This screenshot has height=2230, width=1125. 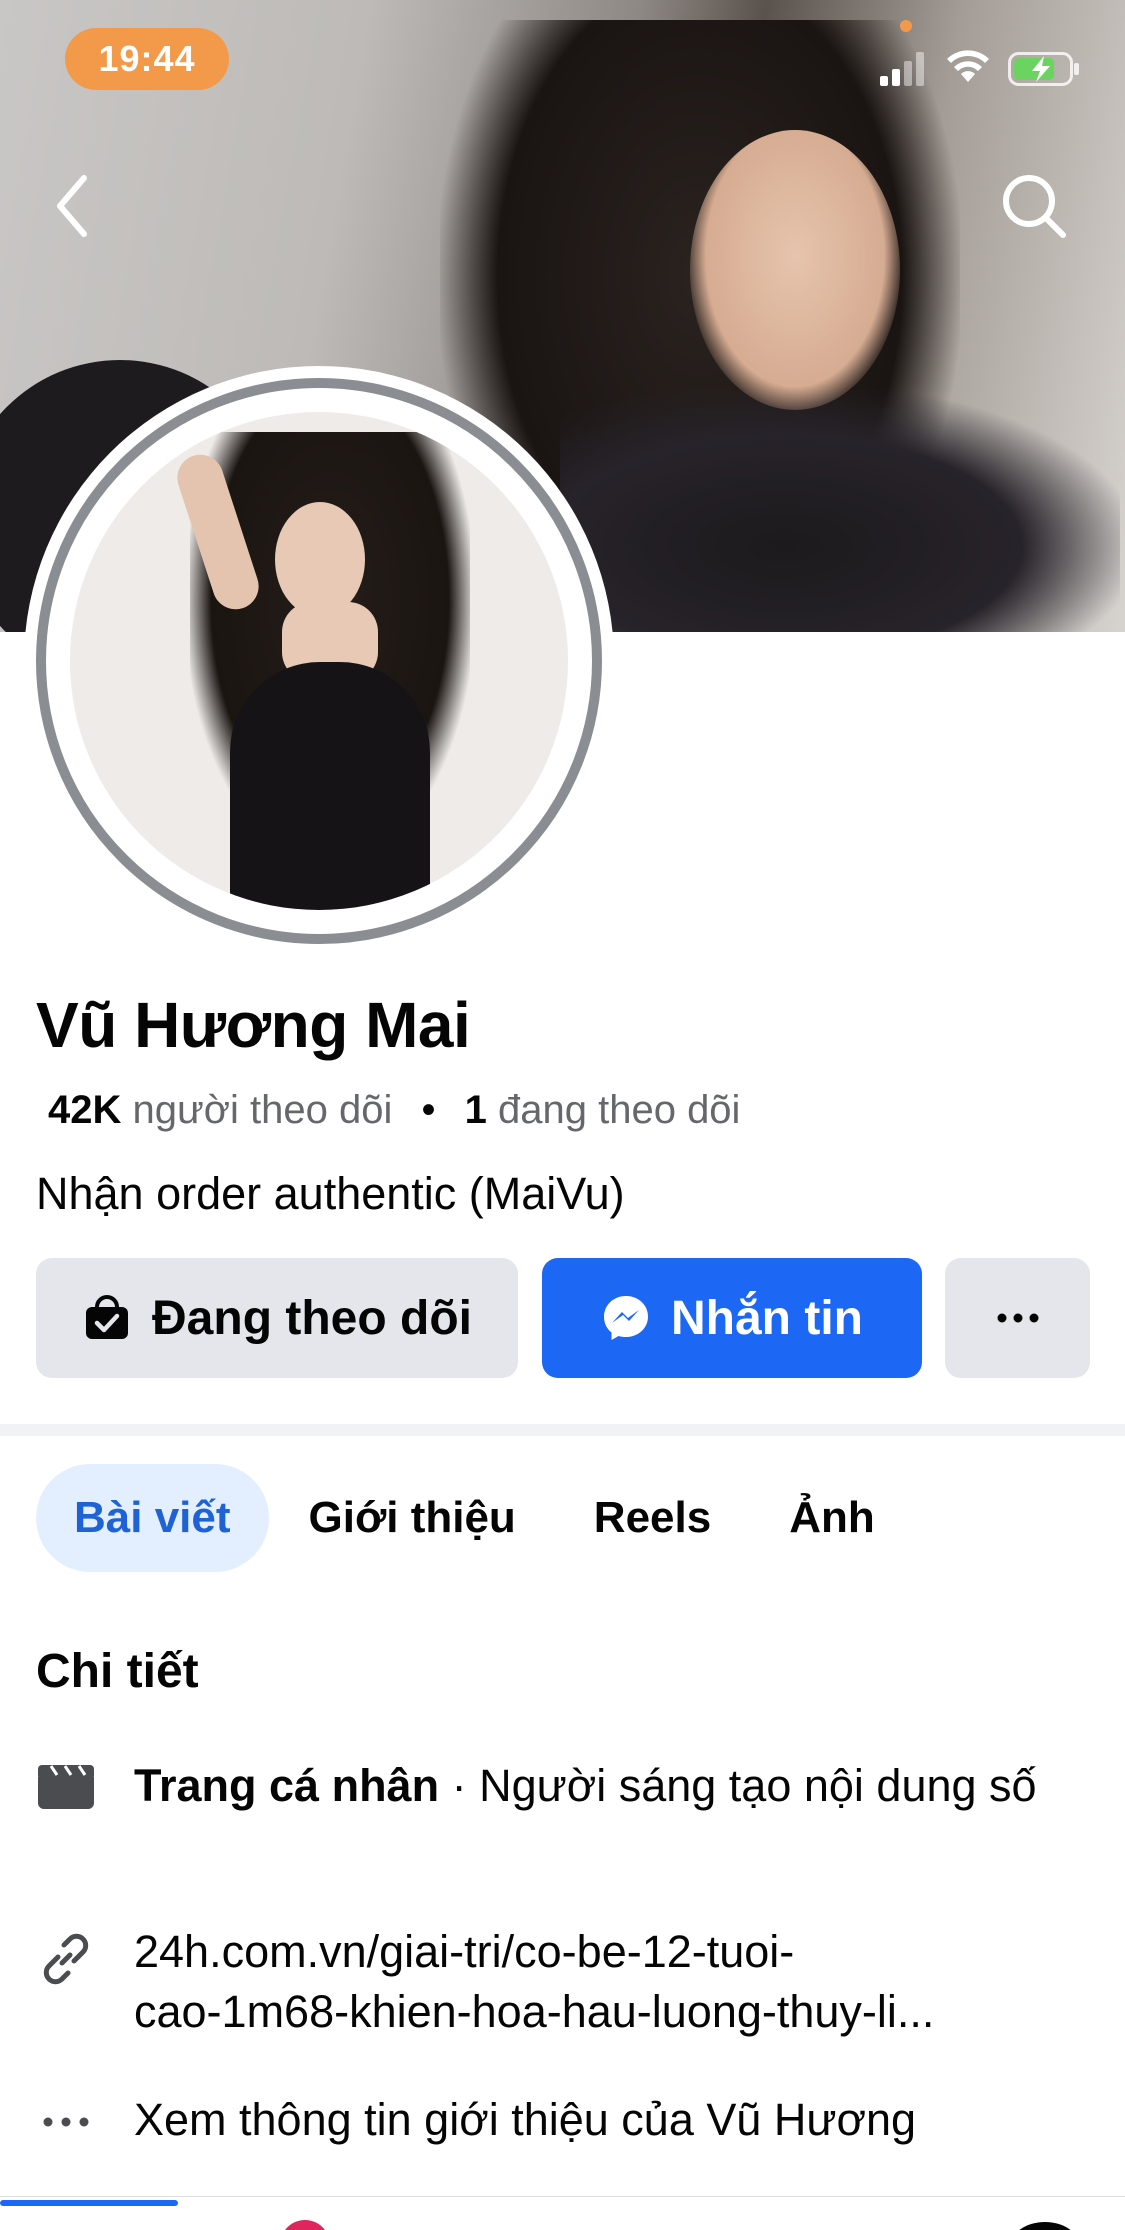 I want to click on battery-charging-icon, so click(x=1043, y=69).